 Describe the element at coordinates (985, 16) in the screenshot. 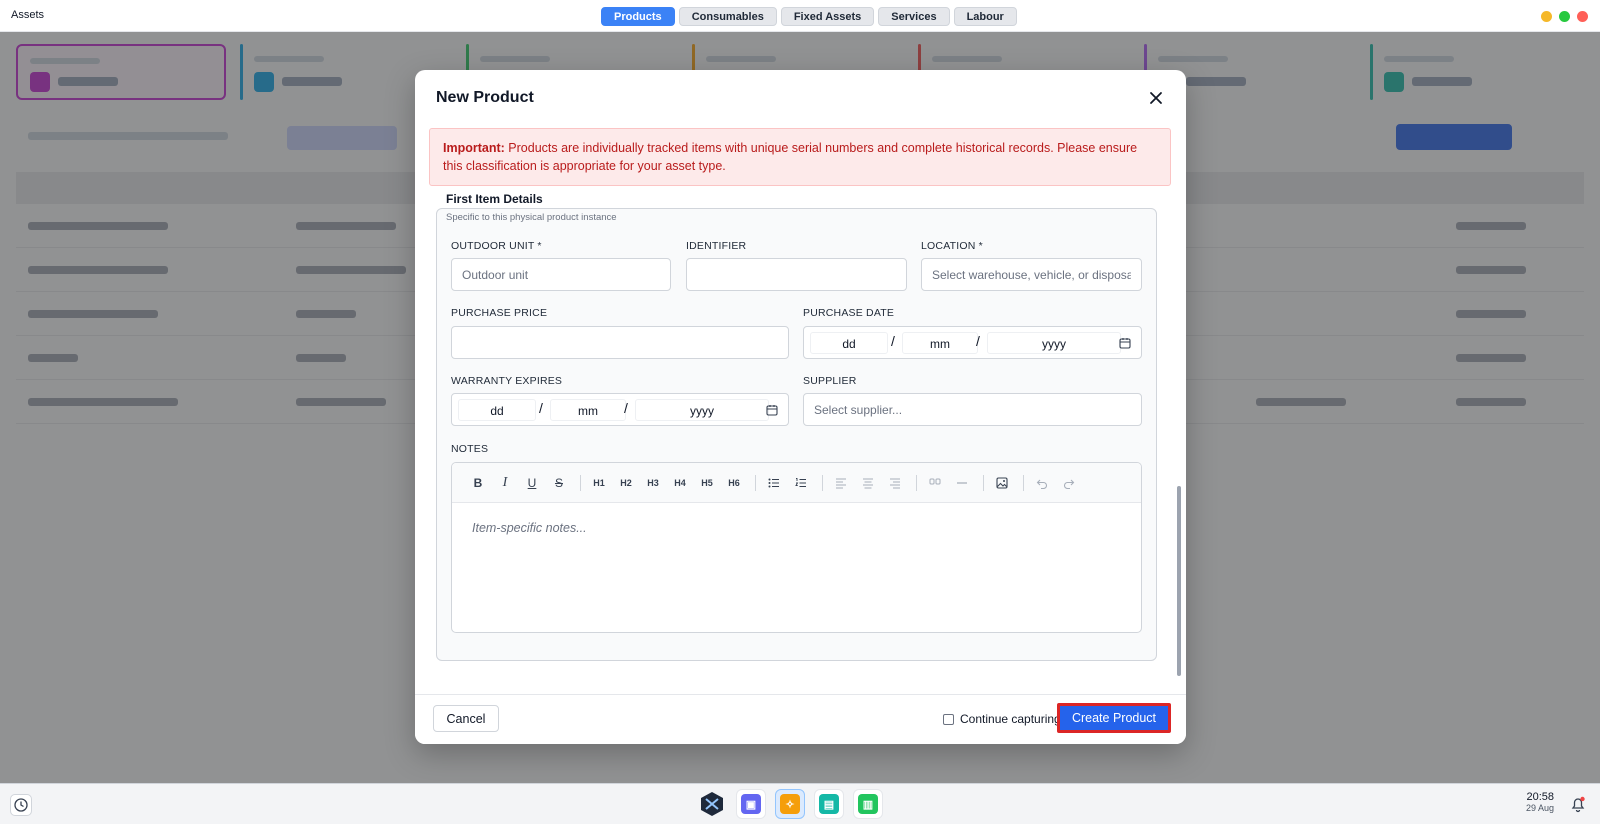

I see `tab-labour: Labour` at that location.